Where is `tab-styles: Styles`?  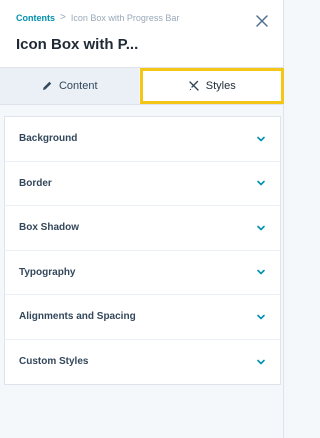
tab-styles: Styles is located at coordinates (211, 86).